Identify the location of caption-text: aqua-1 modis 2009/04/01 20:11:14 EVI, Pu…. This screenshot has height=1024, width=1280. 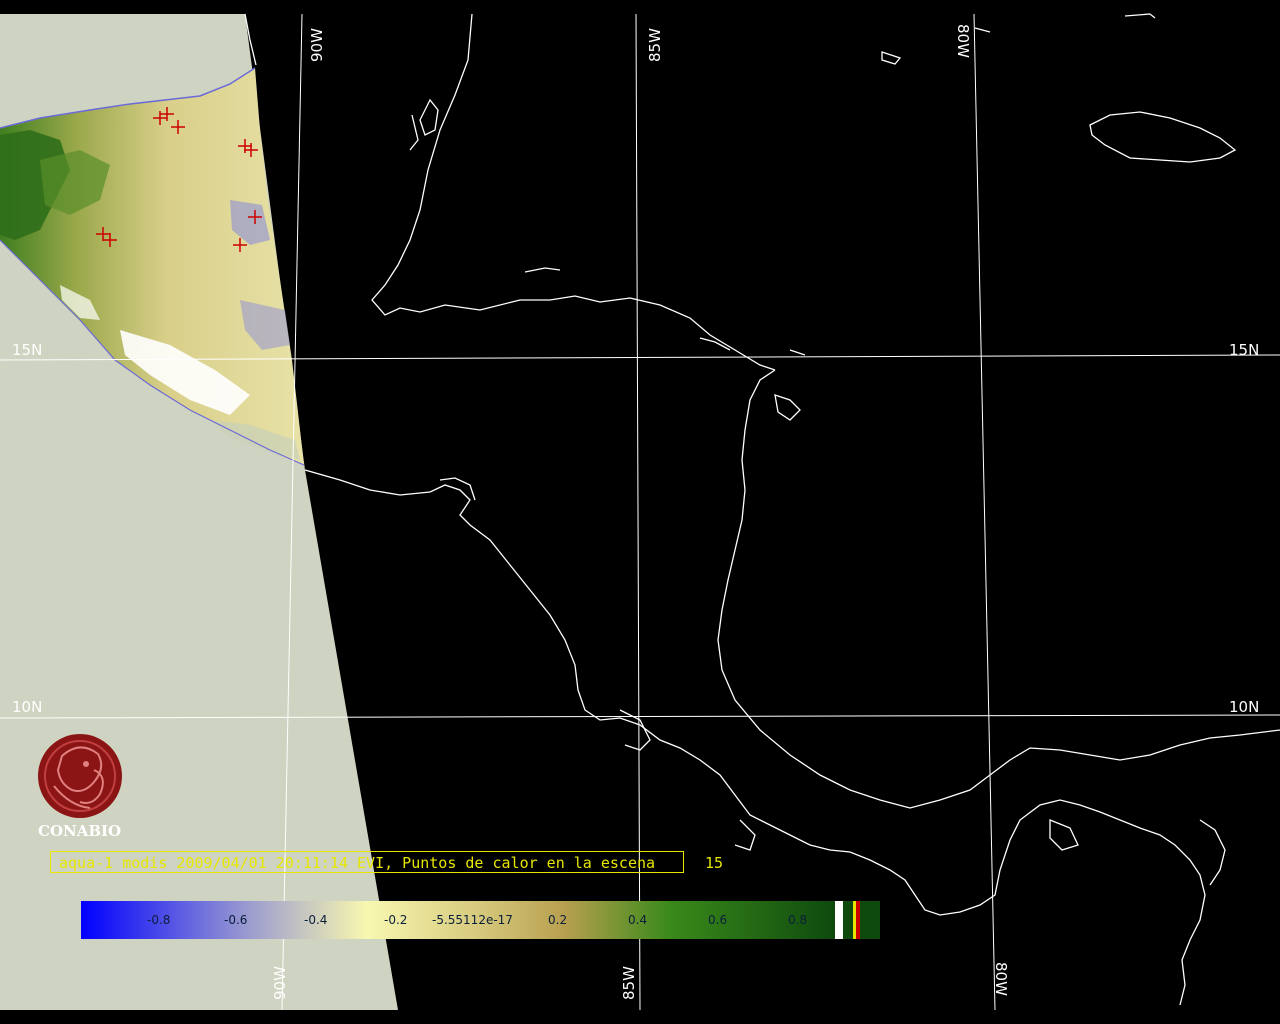
(357, 863).